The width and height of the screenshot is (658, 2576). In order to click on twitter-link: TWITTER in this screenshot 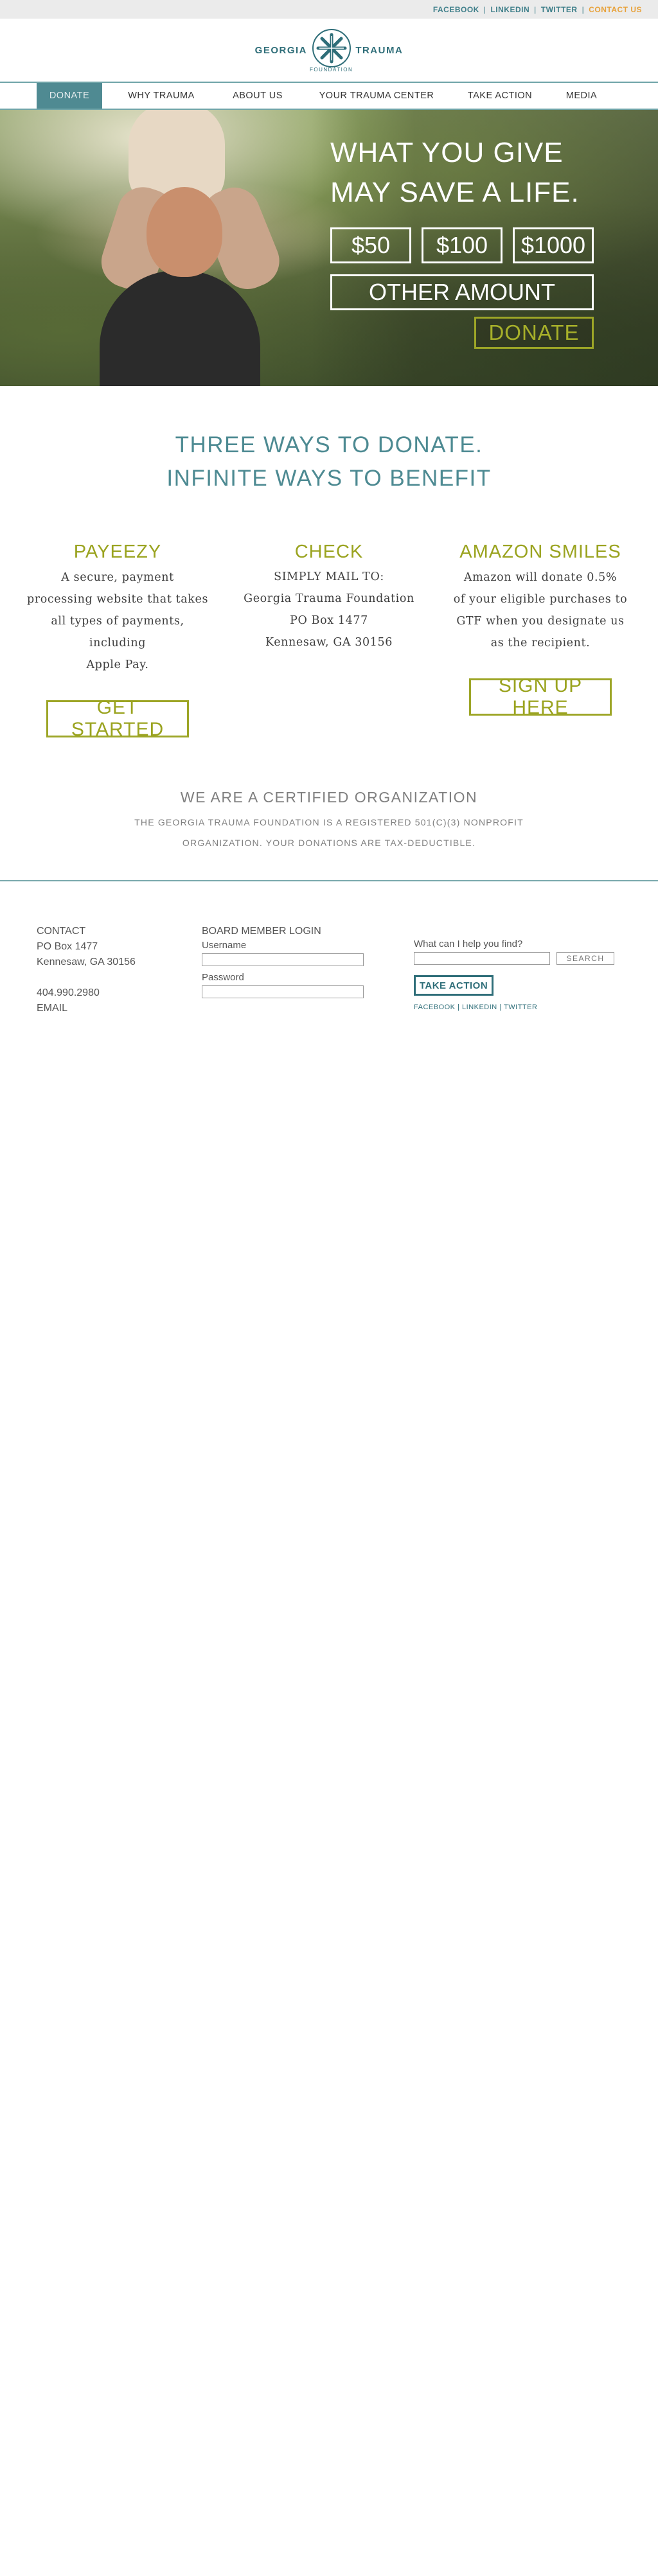, I will do `click(559, 9)`.